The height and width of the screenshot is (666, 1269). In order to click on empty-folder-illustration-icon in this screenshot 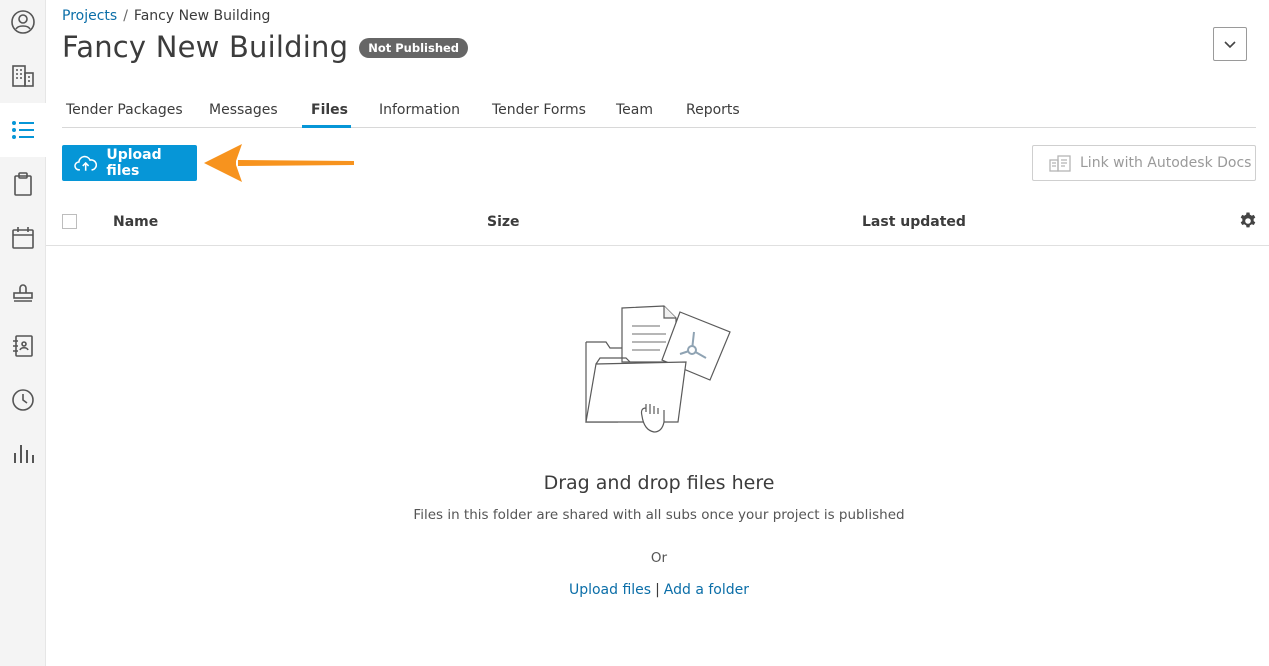, I will do `click(658, 369)`.